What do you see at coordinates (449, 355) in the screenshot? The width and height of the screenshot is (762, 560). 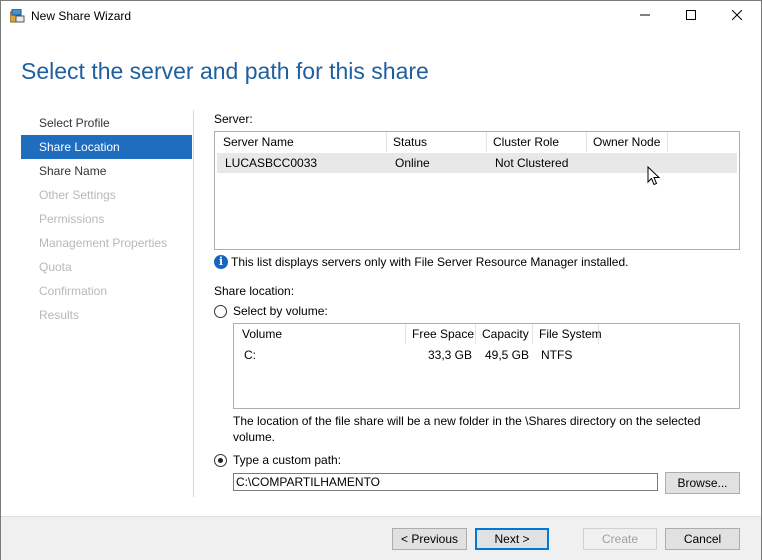 I see `free-space-cell: 33,3 GB` at bounding box center [449, 355].